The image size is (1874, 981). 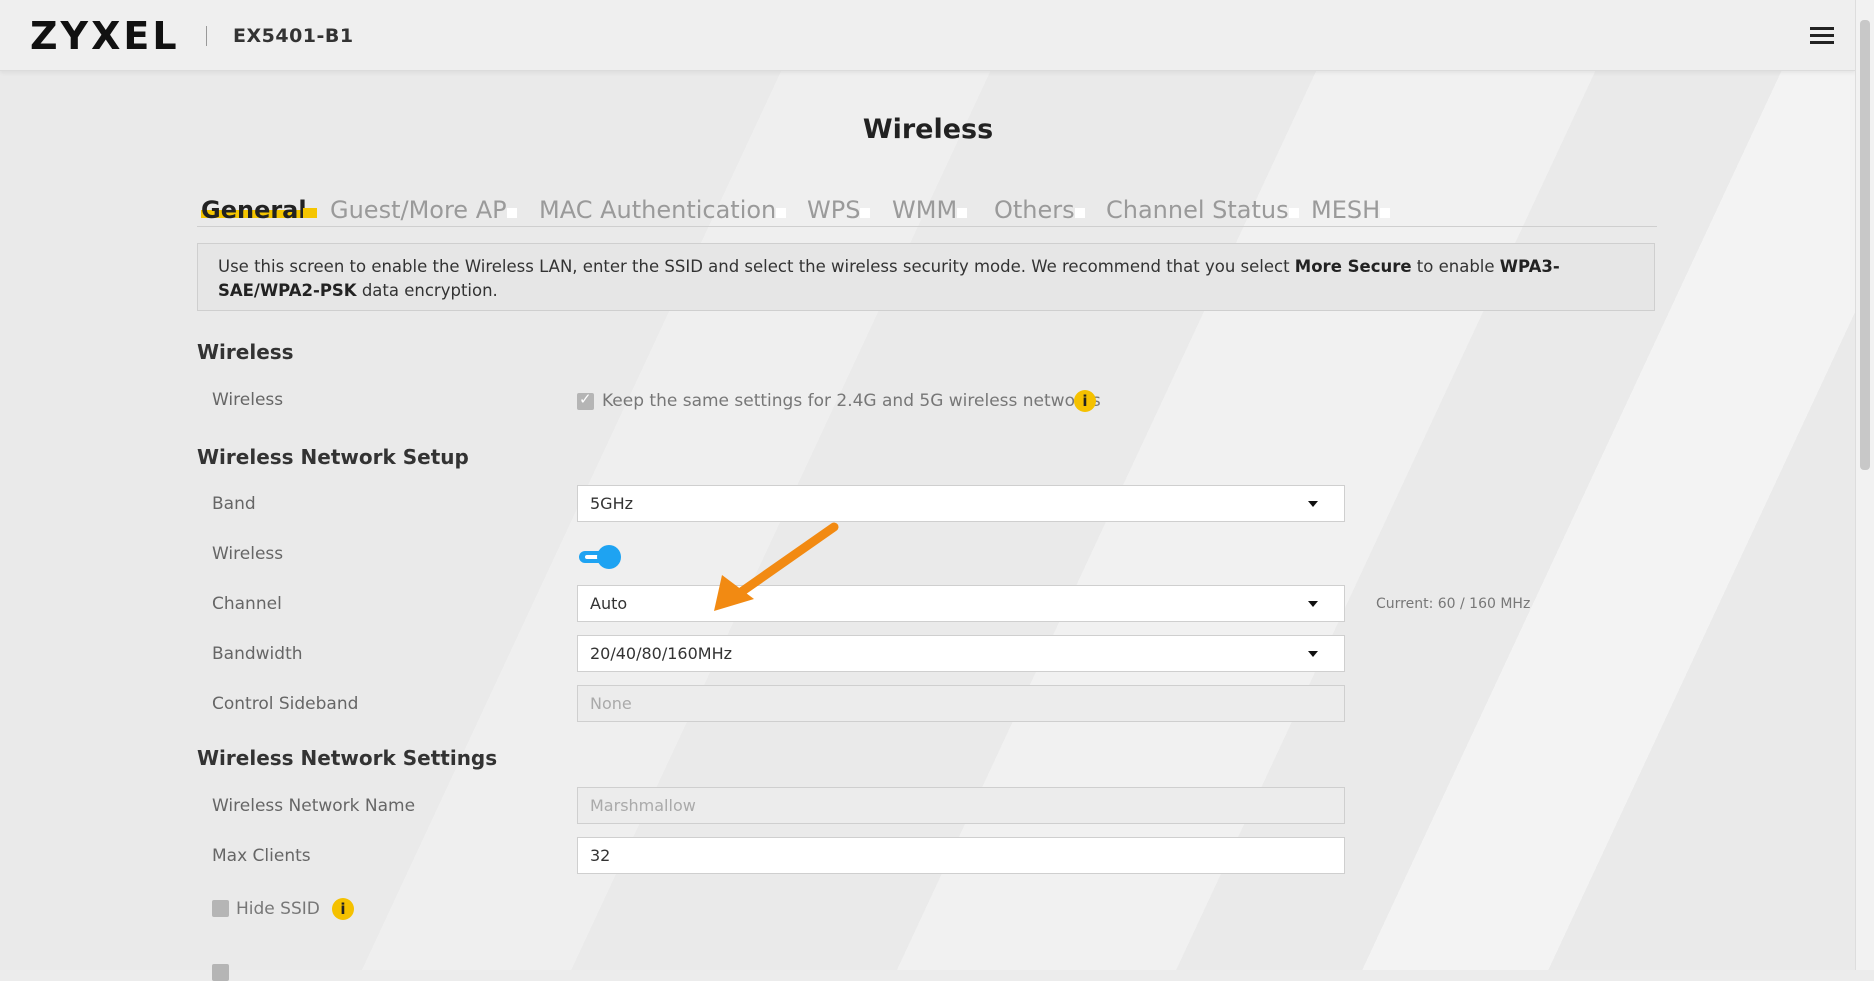 I want to click on tab-general: General, so click(x=259, y=210).